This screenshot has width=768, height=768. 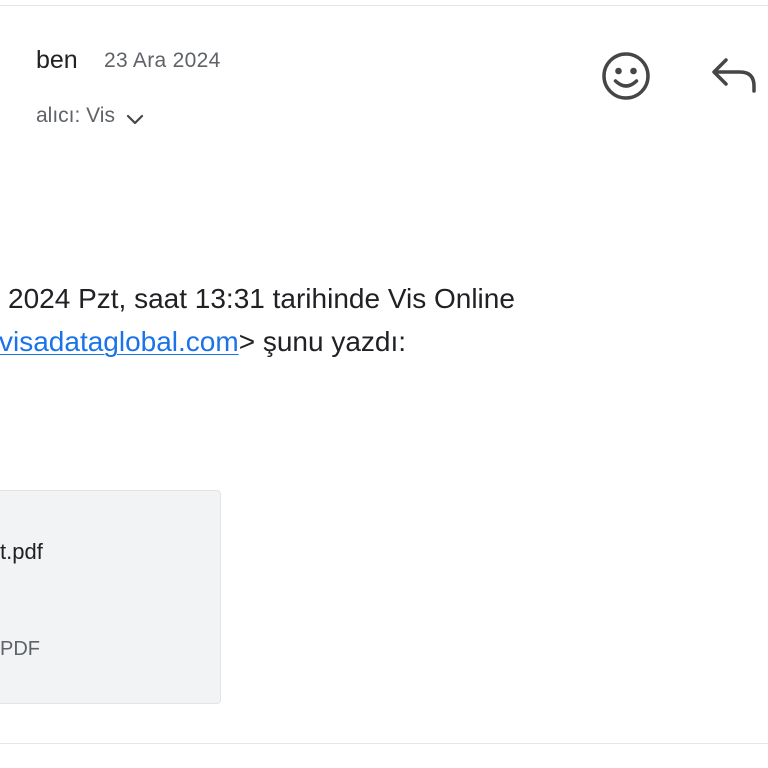 What do you see at coordinates (135, 119) in the screenshot?
I see `chevron-down-icon` at bounding box center [135, 119].